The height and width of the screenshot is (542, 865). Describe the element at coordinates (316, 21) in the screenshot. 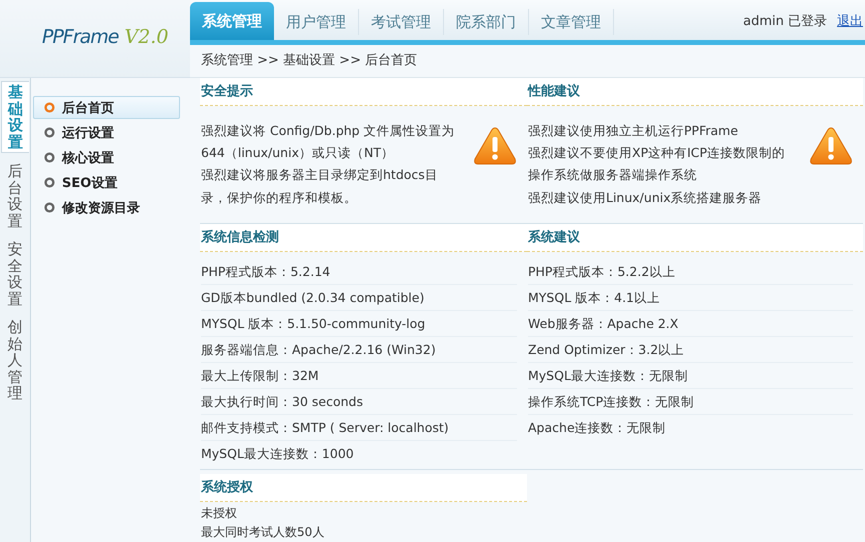

I see `nav-tab: 用户管理` at that location.